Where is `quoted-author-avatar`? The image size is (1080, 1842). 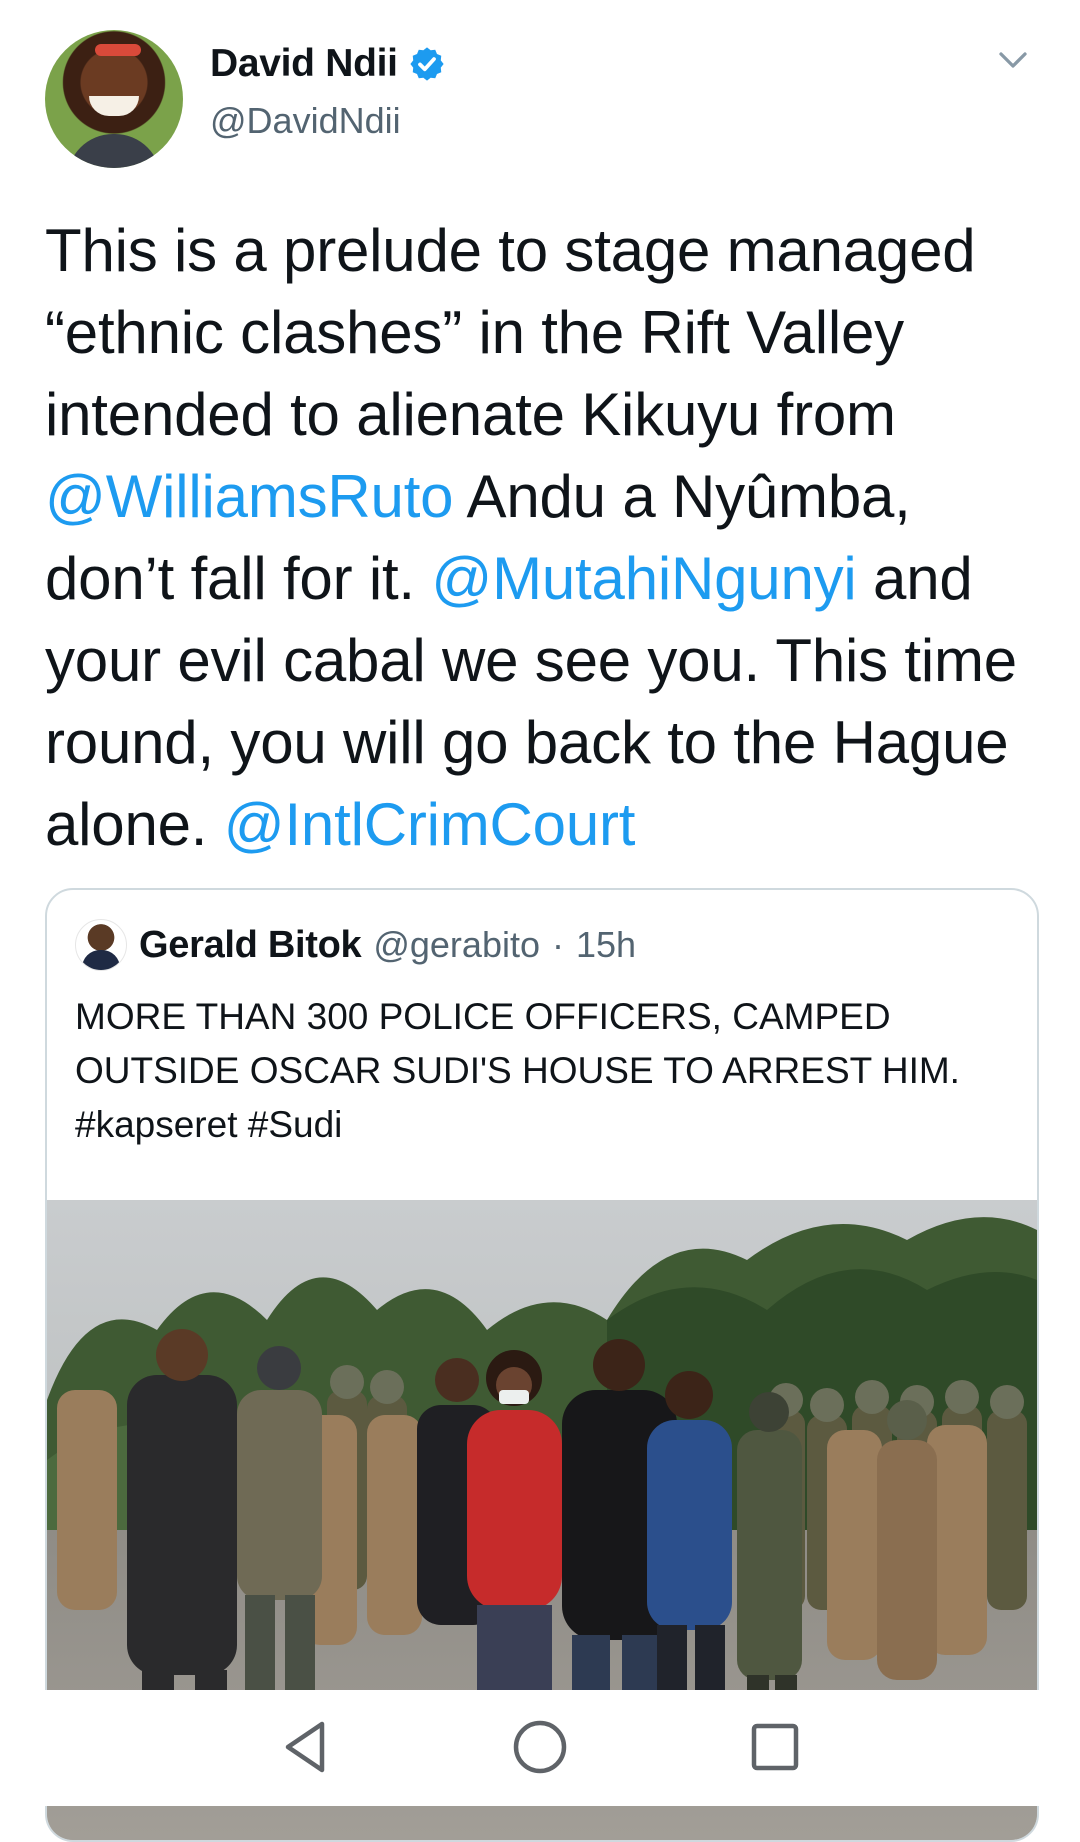
quoted-author-avatar is located at coordinates (101, 945).